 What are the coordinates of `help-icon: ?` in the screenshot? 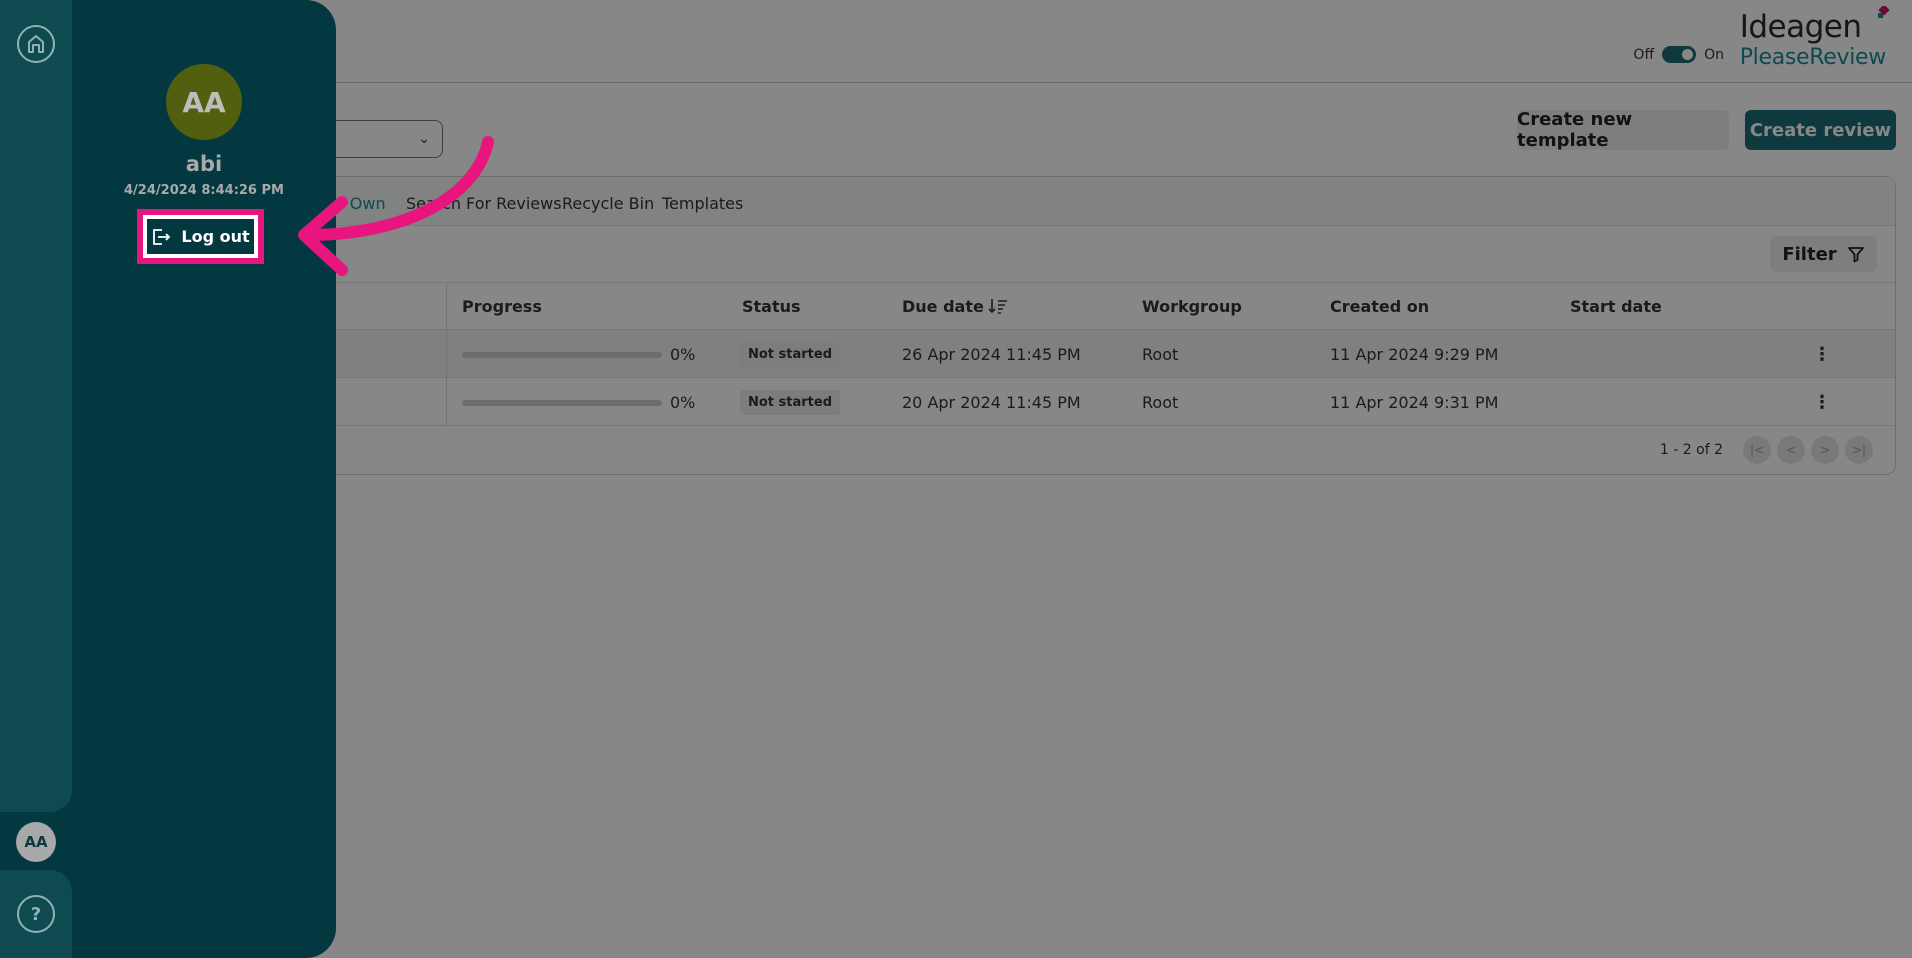 It's located at (36, 914).